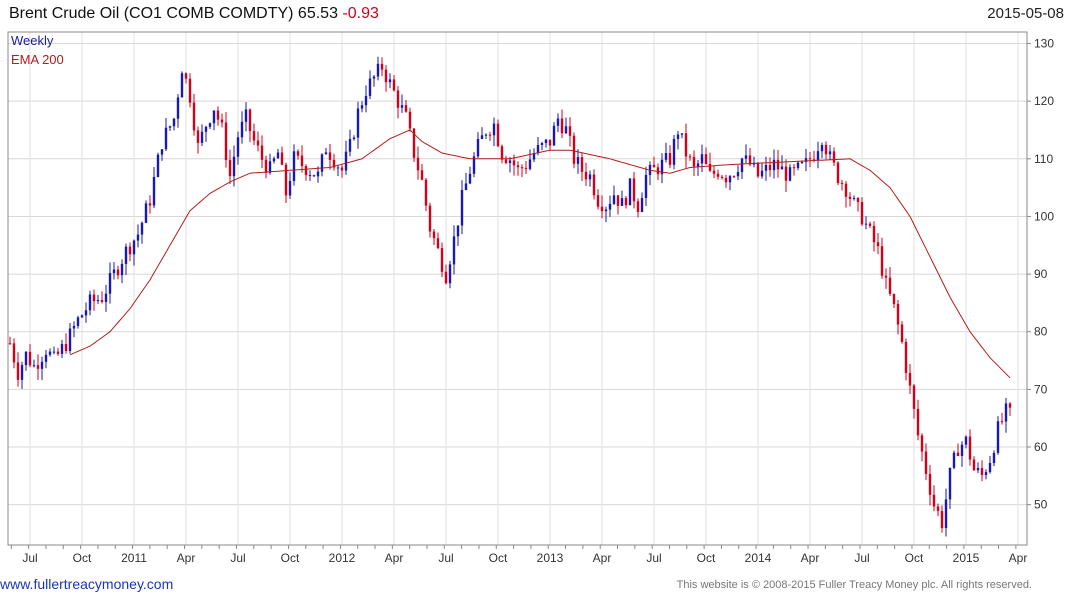 The image size is (1075, 600). I want to click on x-tick-label: 2013, so click(550, 558).